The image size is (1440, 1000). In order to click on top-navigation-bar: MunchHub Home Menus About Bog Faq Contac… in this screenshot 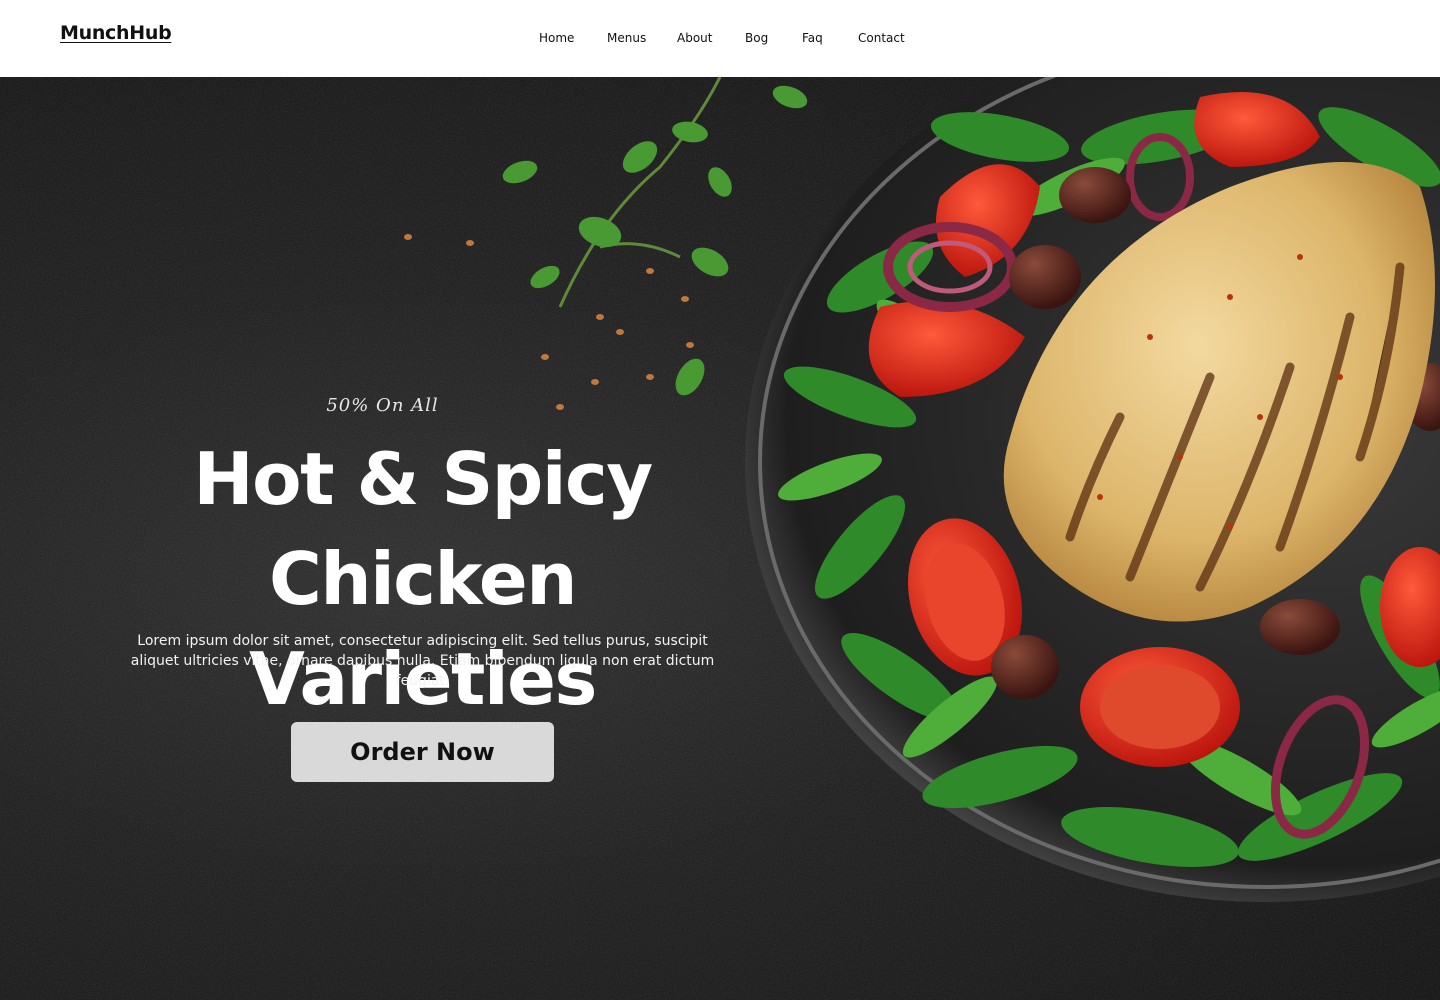, I will do `click(720, 38)`.